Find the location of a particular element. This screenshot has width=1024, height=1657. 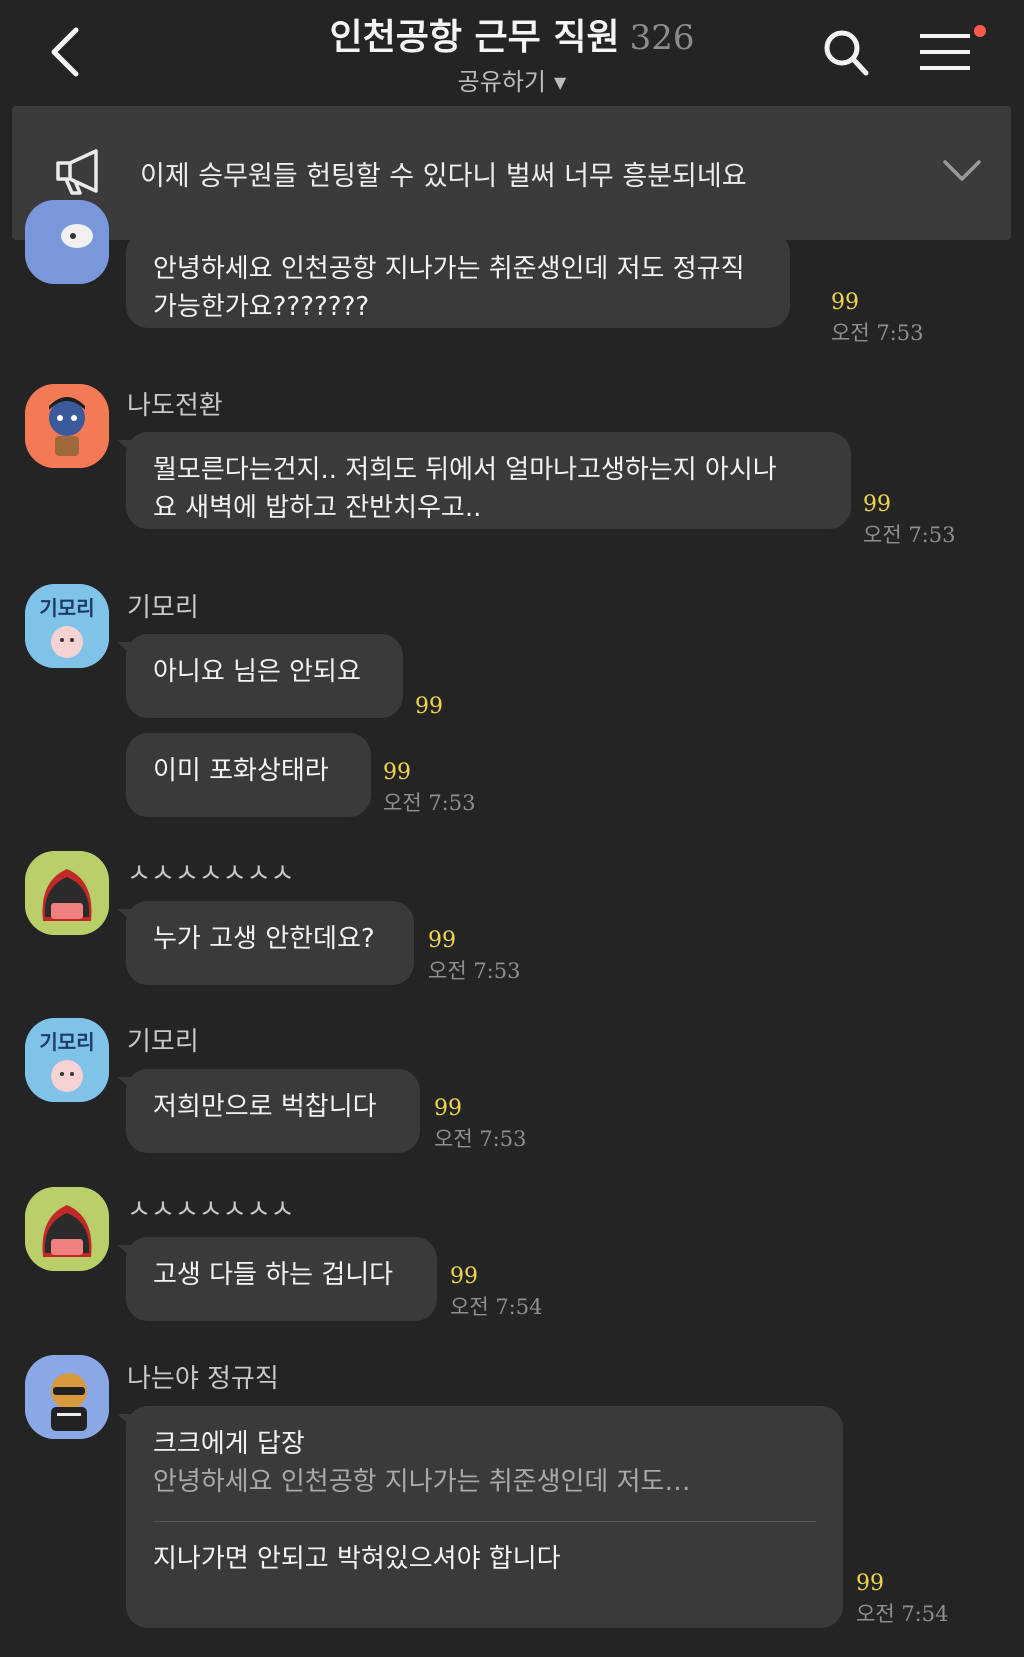

reply-target: 크크에게 답장 is located at coordinates (229, 1444).